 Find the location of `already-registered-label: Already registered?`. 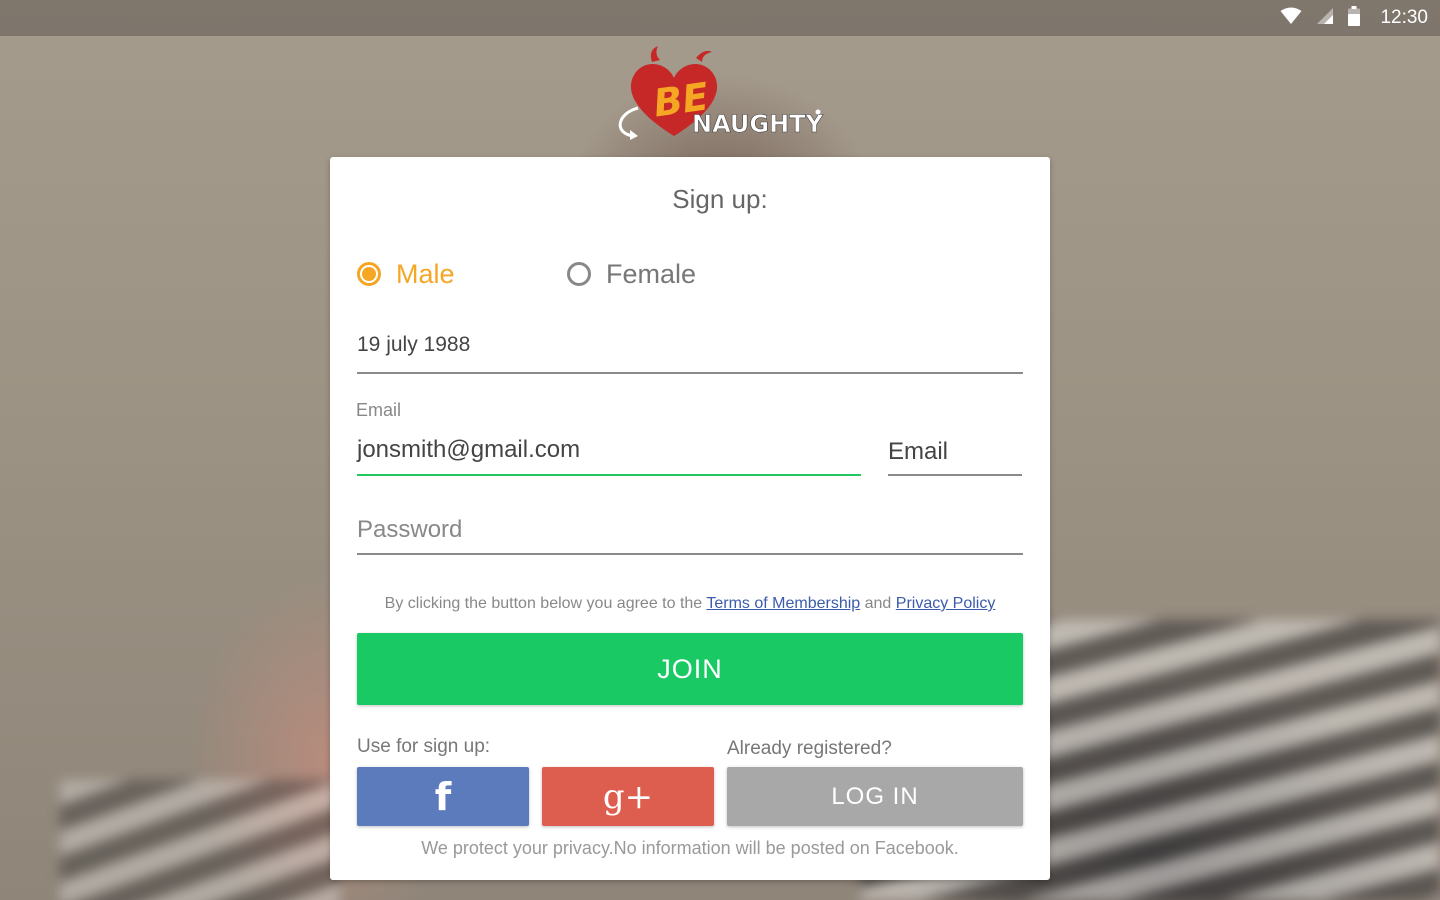

already-registered-label: Already registered? is located at coordinates (809, 748).